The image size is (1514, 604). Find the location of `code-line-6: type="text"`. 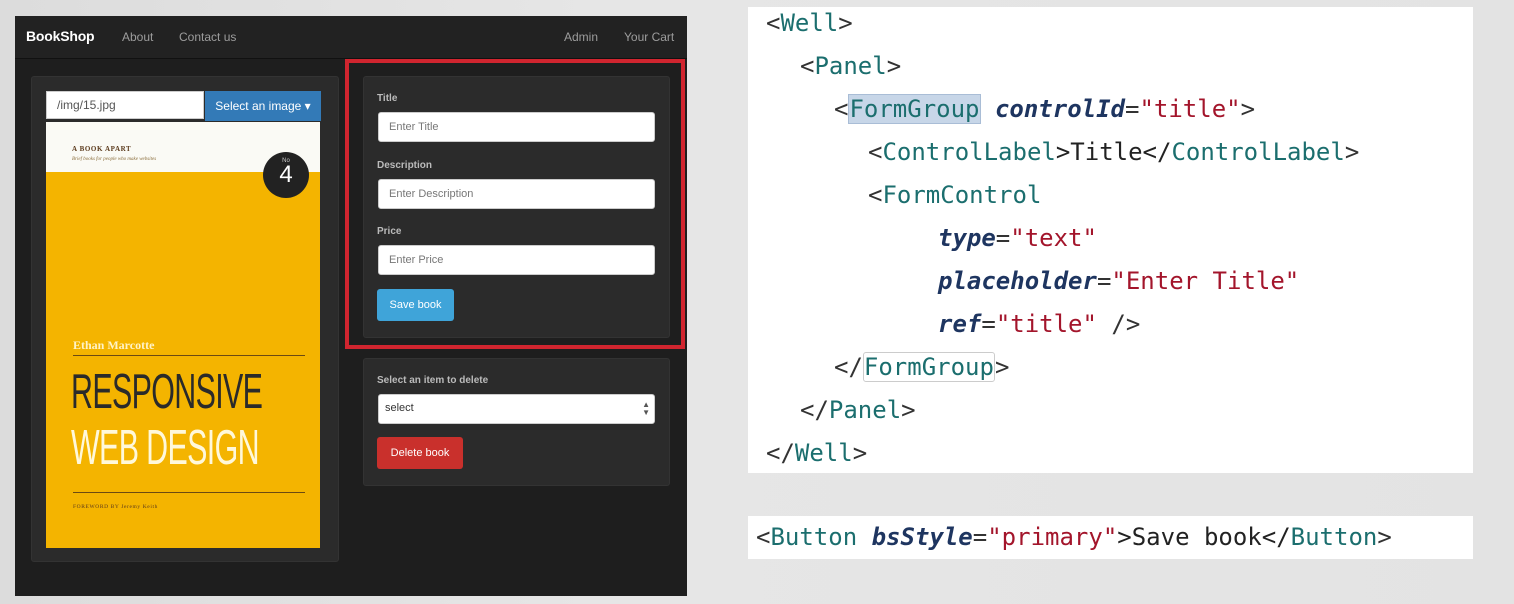

code-line-6: type="text" is located at coordinates (1017, 238).